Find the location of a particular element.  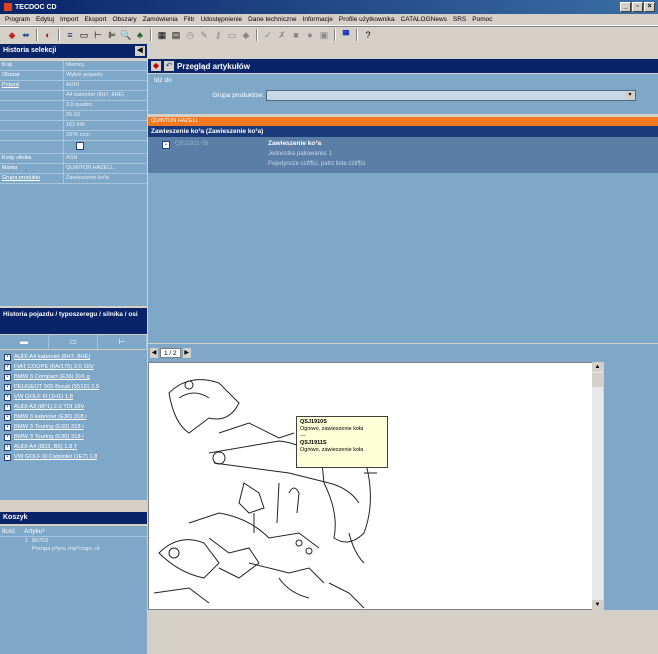

chart-icon: ▣ is located at coordinates (324, 35).